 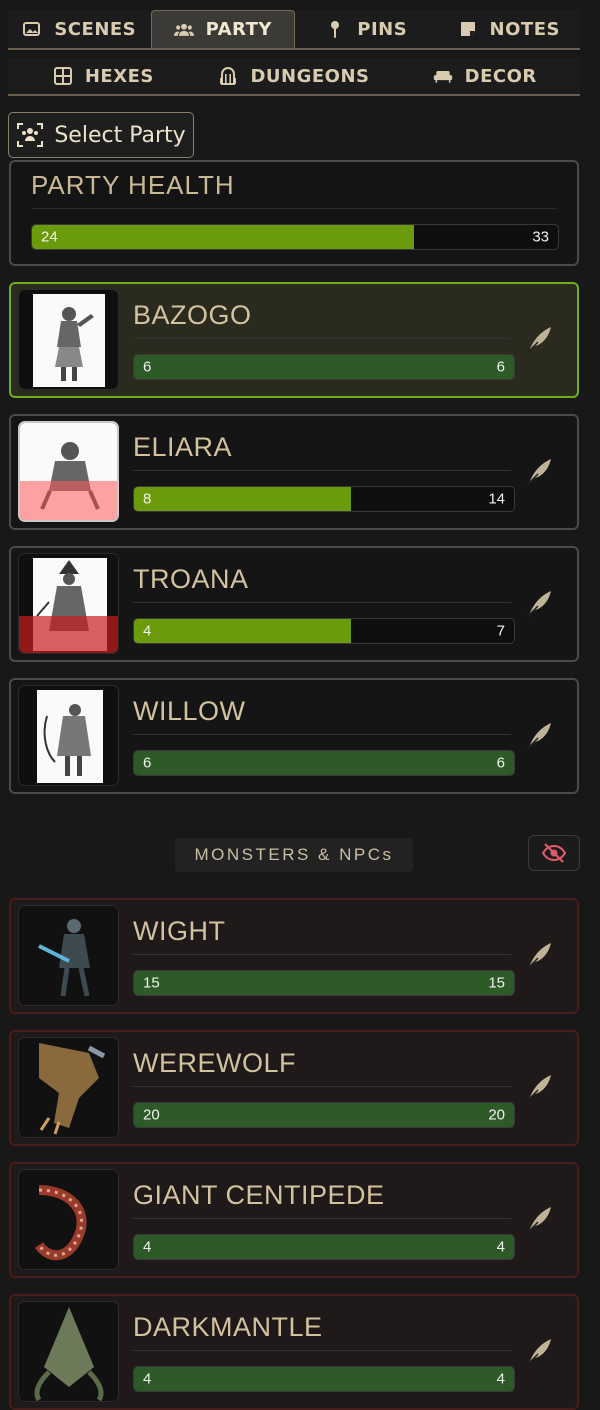 What do you see at coordinates (500, 76) in the screenshot?
I see `tab-label: DECOR` at bounding box center [500, 76].